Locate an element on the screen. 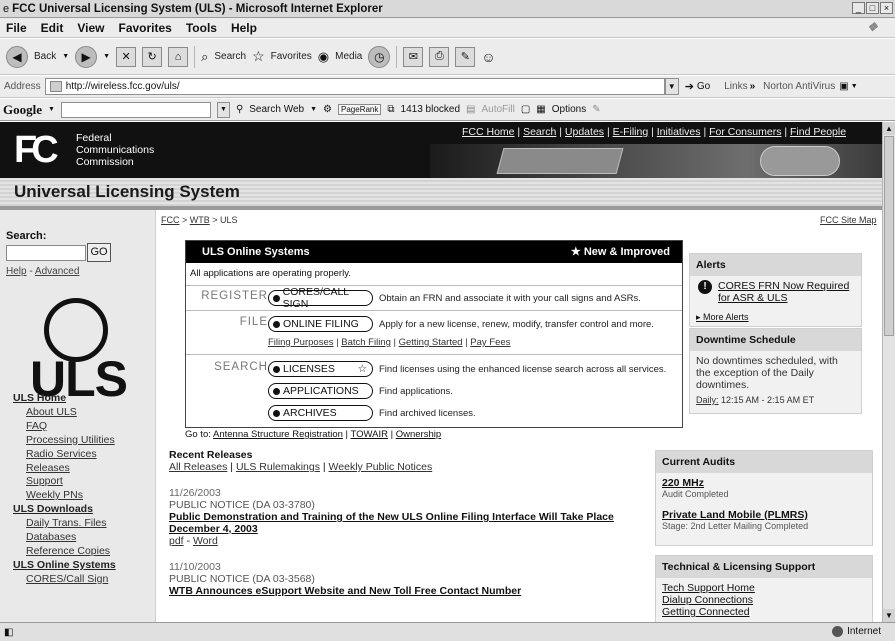 The height and width of the screenshot is (641, 895). messenger-icon: ☺ is located at coordinates (488, 57).